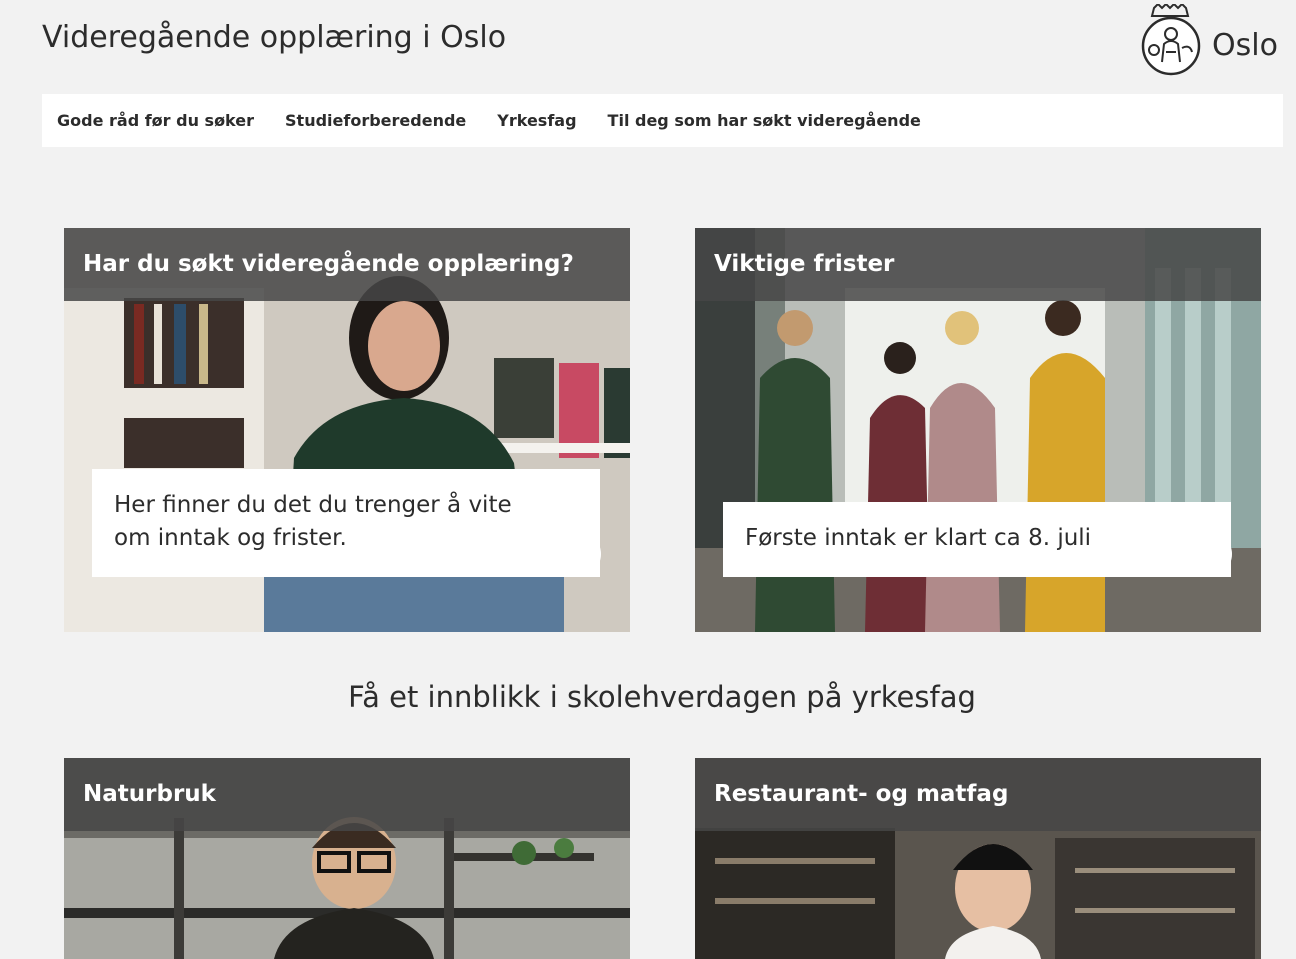 This screenshot has width=1296, height=959. What do you see at coordinates (1171, 40) in the screenshot?
I see `oslo-city-seal-icon` at bounding box center [1171, 40].